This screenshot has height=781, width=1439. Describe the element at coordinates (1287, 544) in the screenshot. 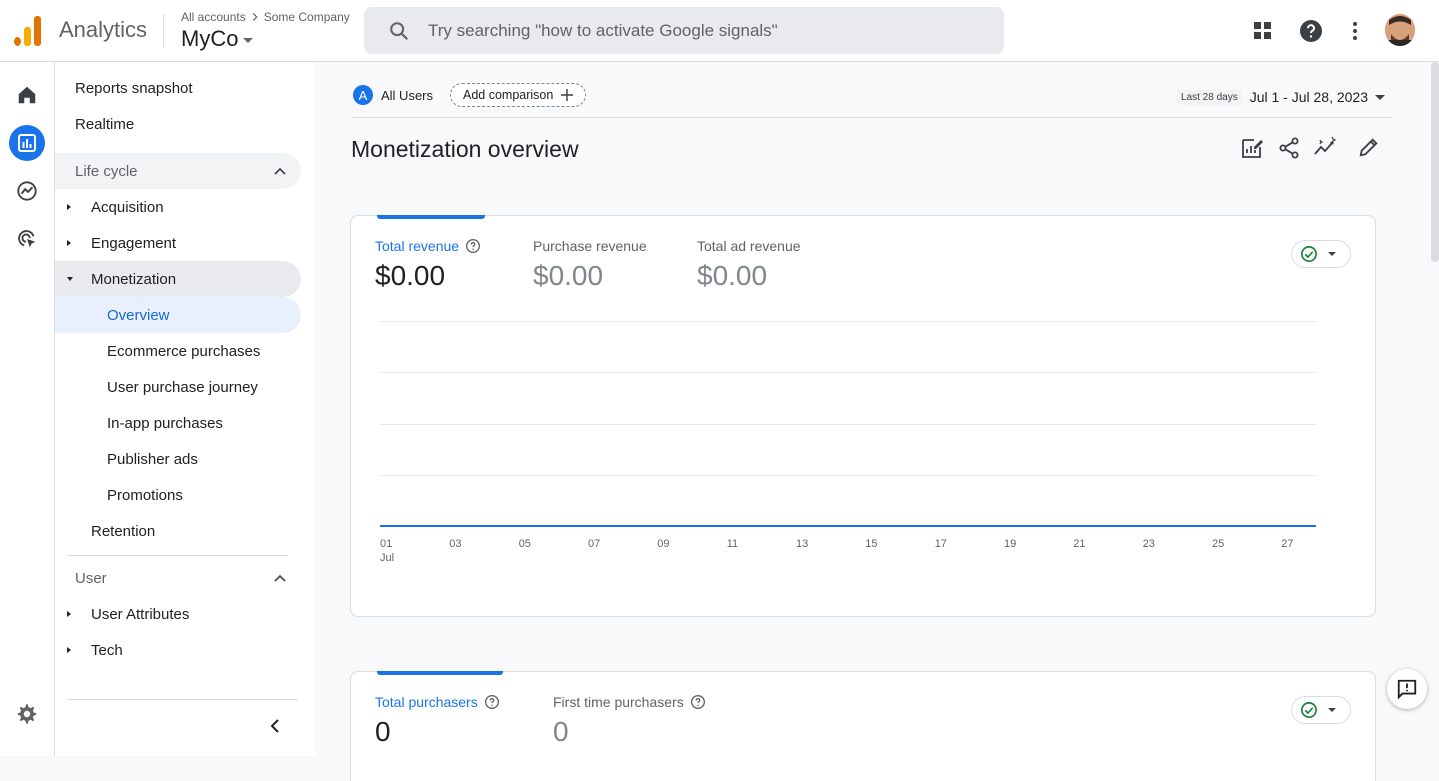

I see `x-tick-label: 27` at that location.